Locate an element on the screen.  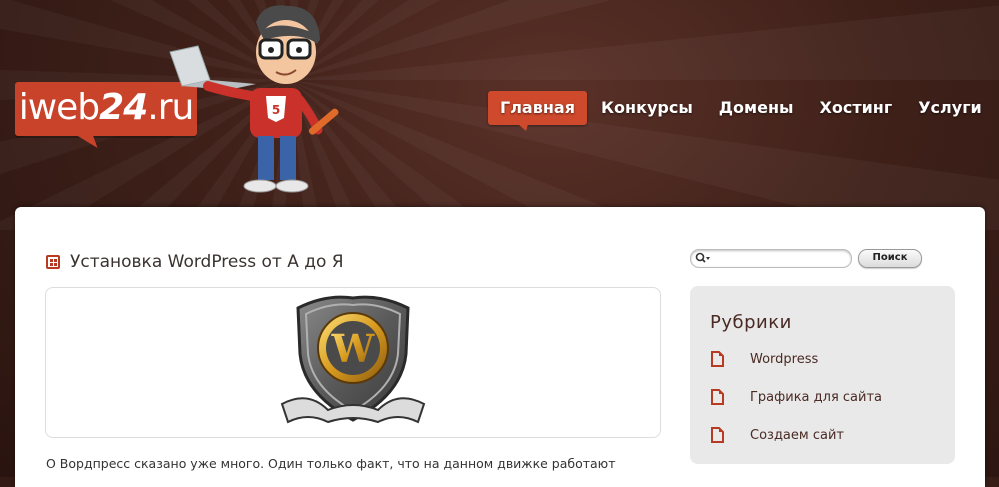
svg-text: W is located at coordinates (353, 348).